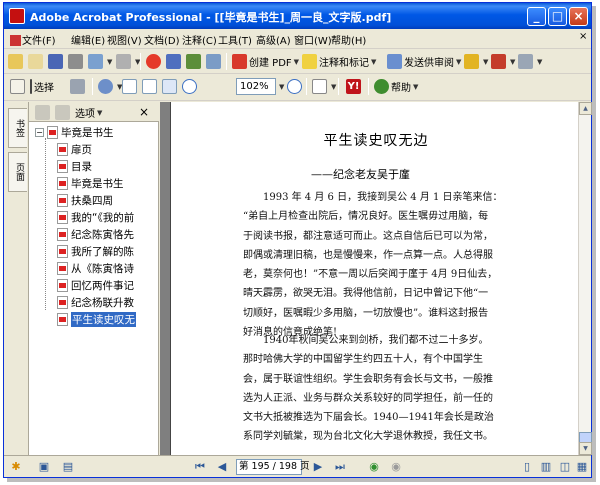  What do you see at coordinates (76, 61) in the screenshot?
I see `print-button` at bounding box center [76, 61].